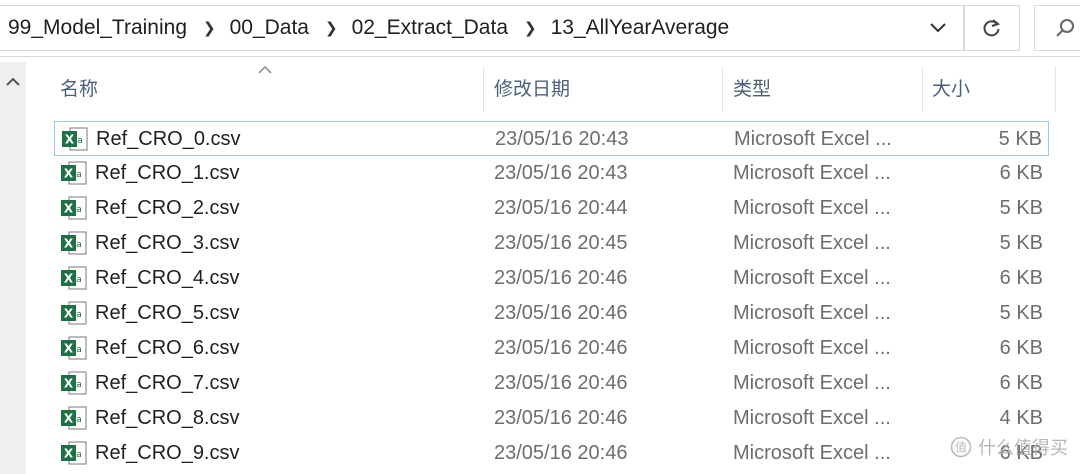 The width and height of the screenshot is (1080, 474). What do you see at coordinates (752, 87) in the screenshot?
I see `column-header-type: 类型` at bounding box center [752, 87].